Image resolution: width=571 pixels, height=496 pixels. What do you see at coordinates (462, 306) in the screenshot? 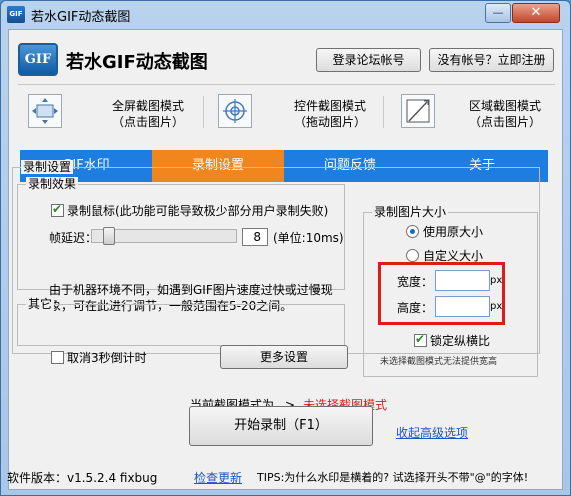
I see `height-input` at bounding box center [462, 306].